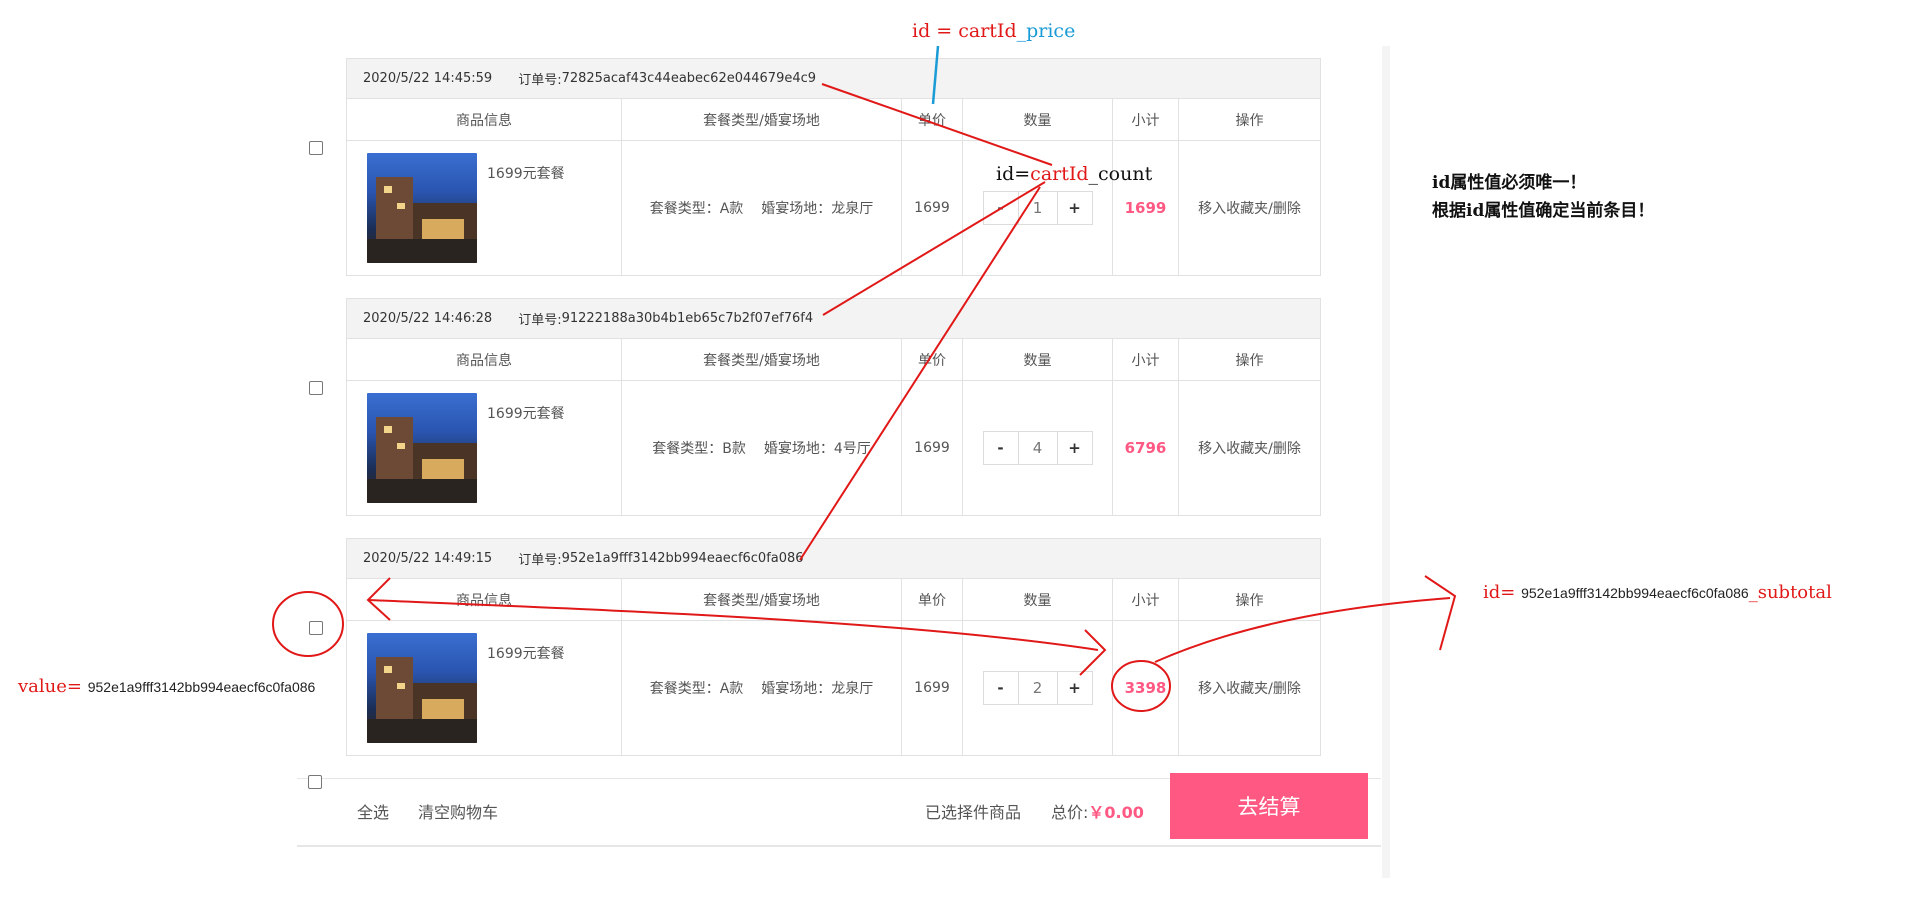 This screenshot has width=1912, height=908. Describe the element at coordinates (50, 686) in the screenshot. I see `value-prefix: value=` at that location.